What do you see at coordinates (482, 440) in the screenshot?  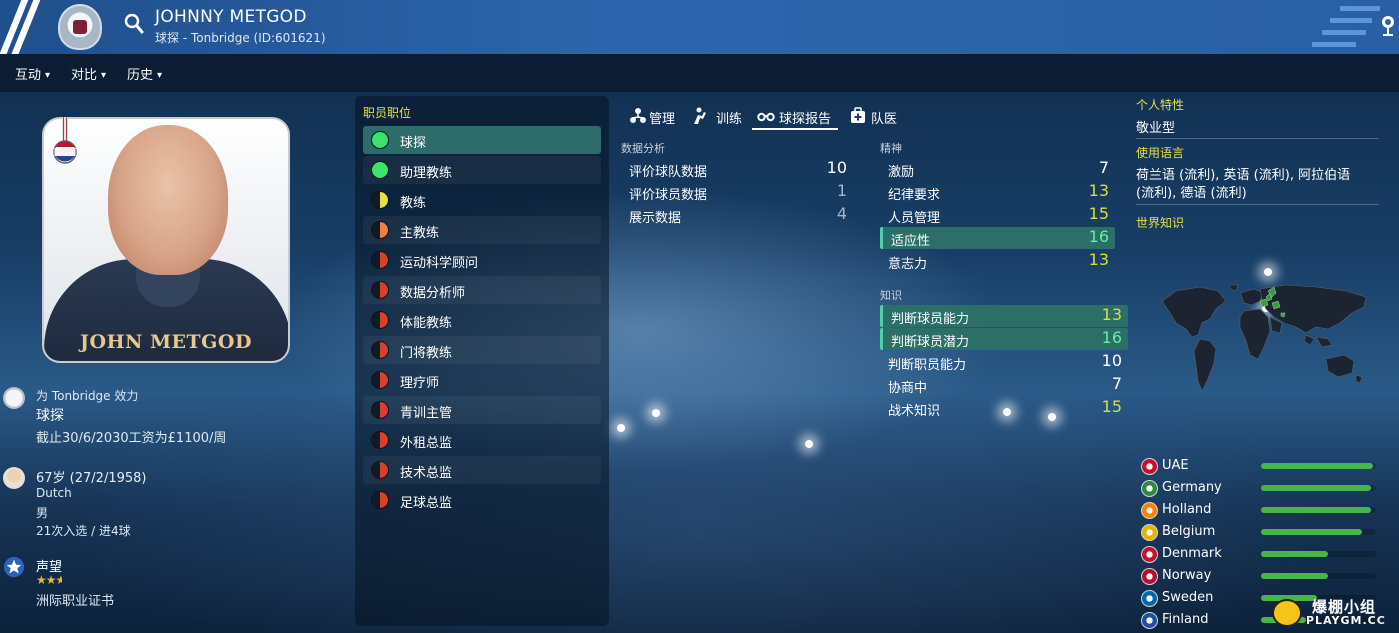 I see `role-item: 外租总监` at bounding box center [482, 440].